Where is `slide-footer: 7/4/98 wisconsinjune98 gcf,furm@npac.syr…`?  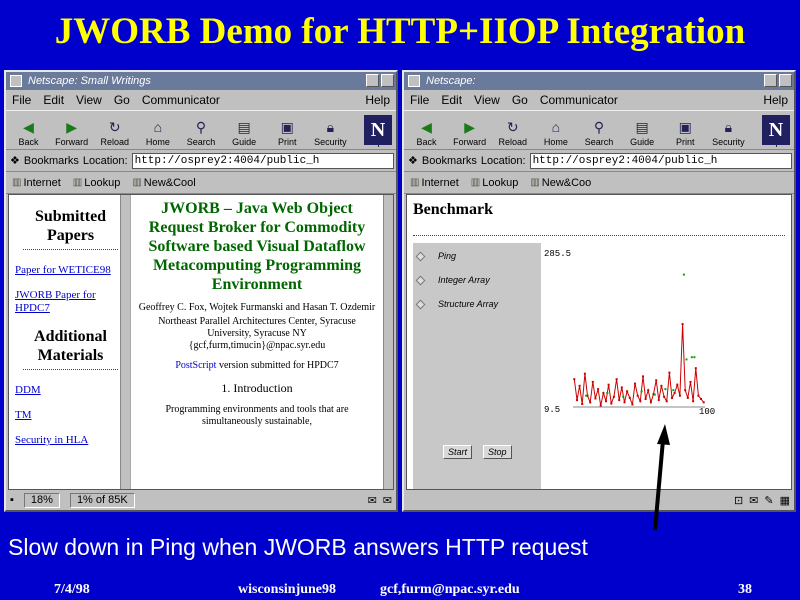
slide-footer: 7/4/98 wisconsinjune98 gcf,furm@npac.syr… is located at coordinates (400, 590).